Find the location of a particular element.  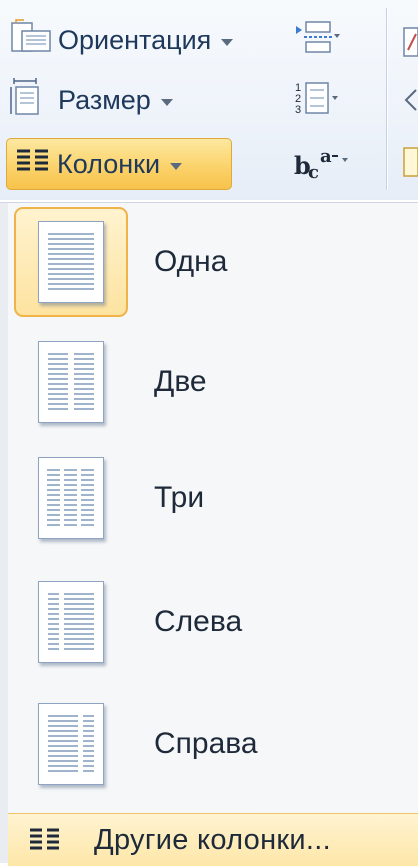

right-column-icon is located at coordinates (71, 744).